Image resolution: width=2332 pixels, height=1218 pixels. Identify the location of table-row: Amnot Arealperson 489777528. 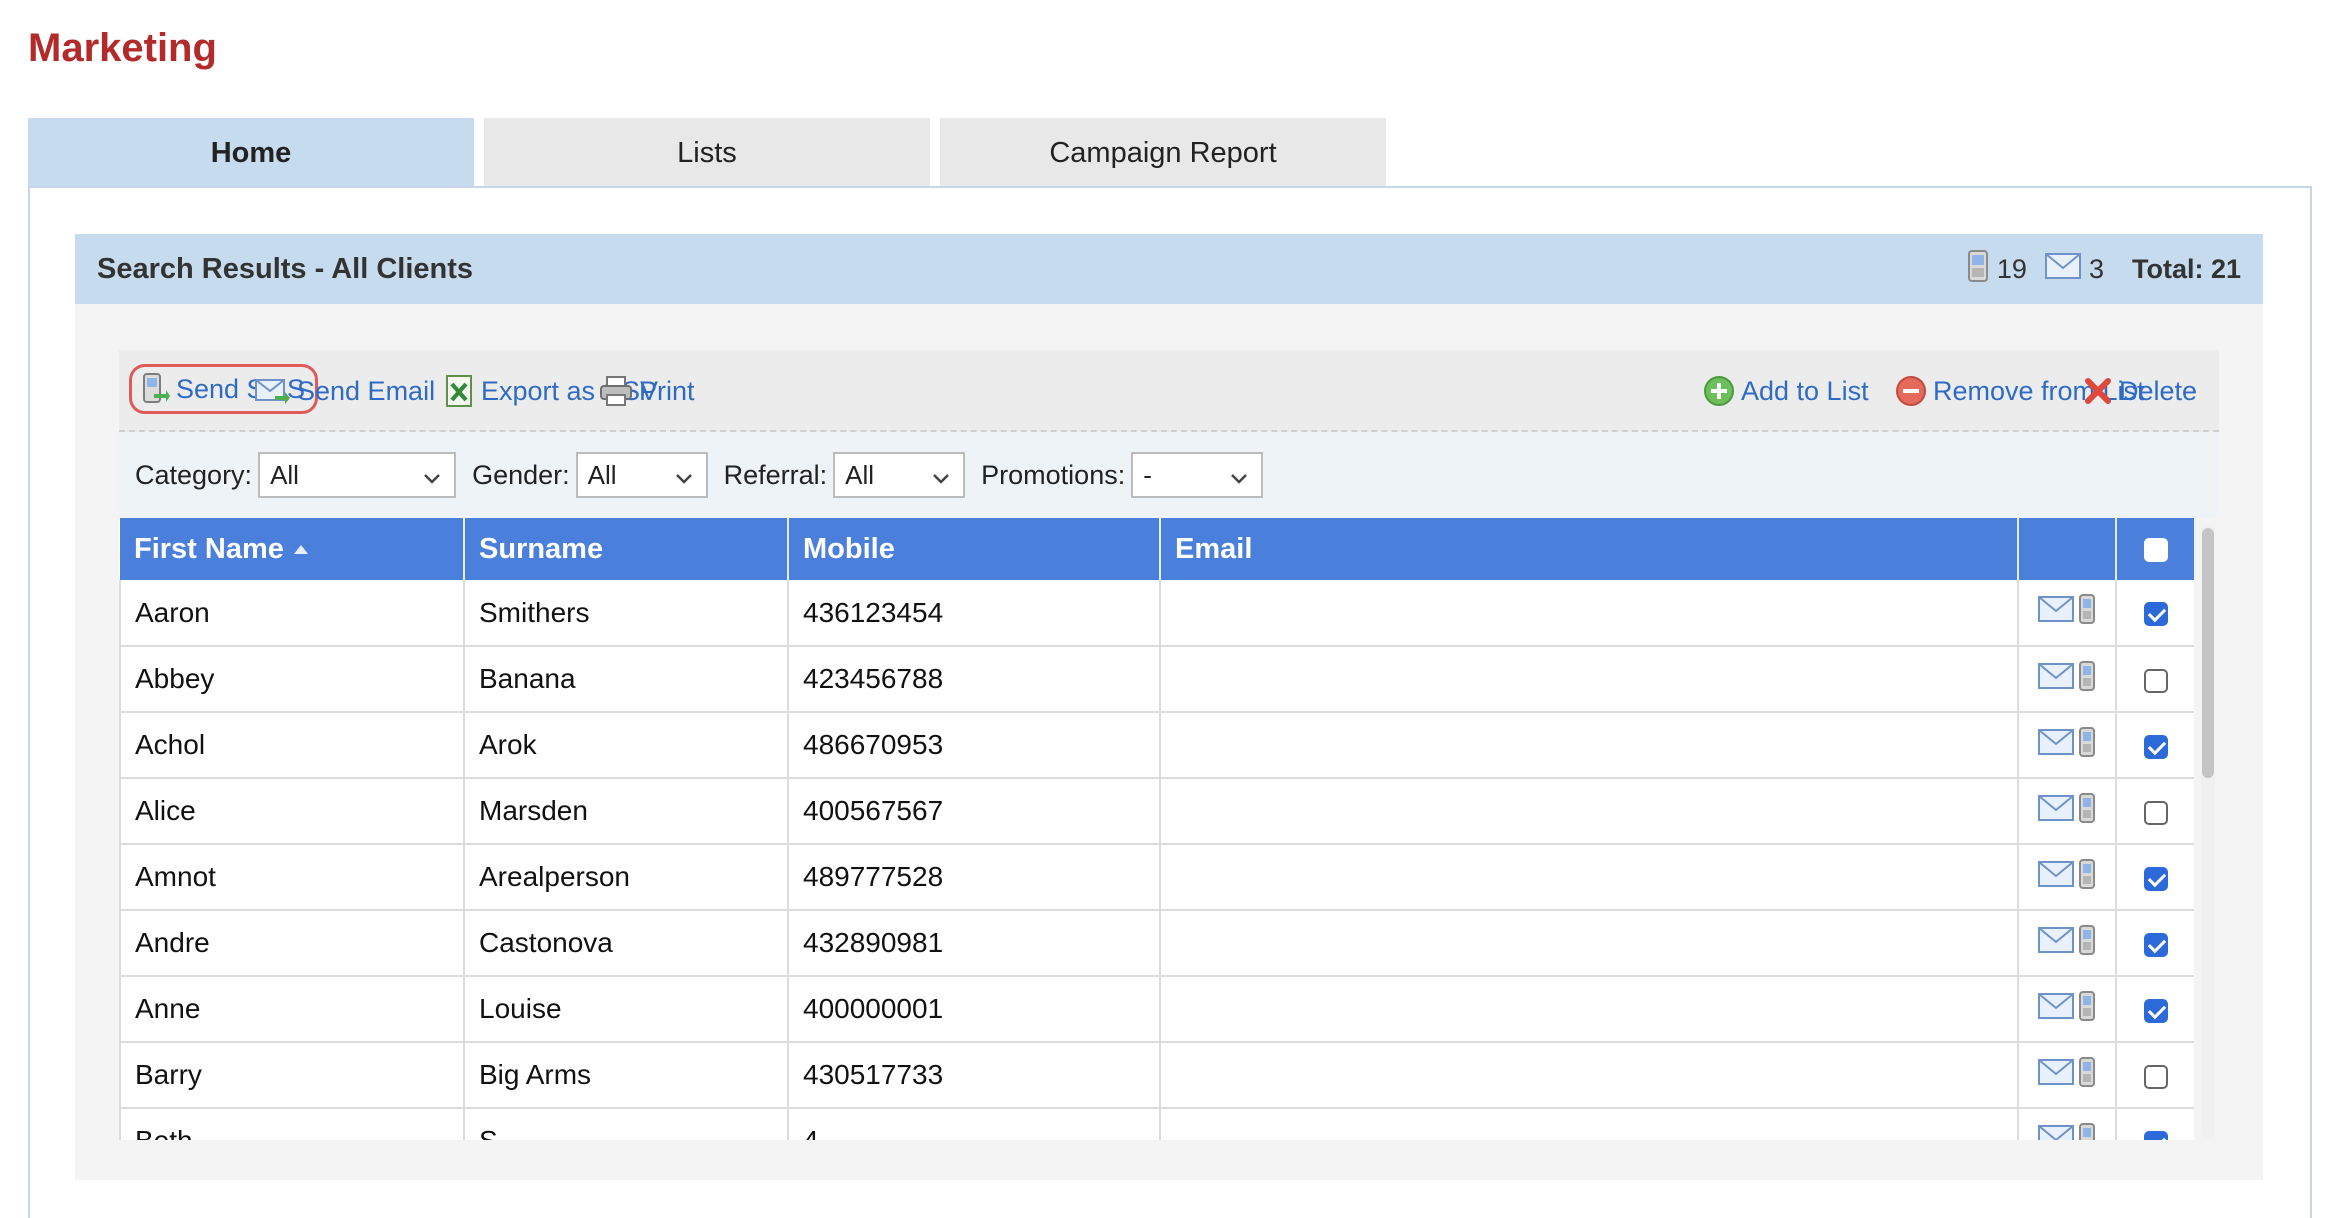
(1156, 877).